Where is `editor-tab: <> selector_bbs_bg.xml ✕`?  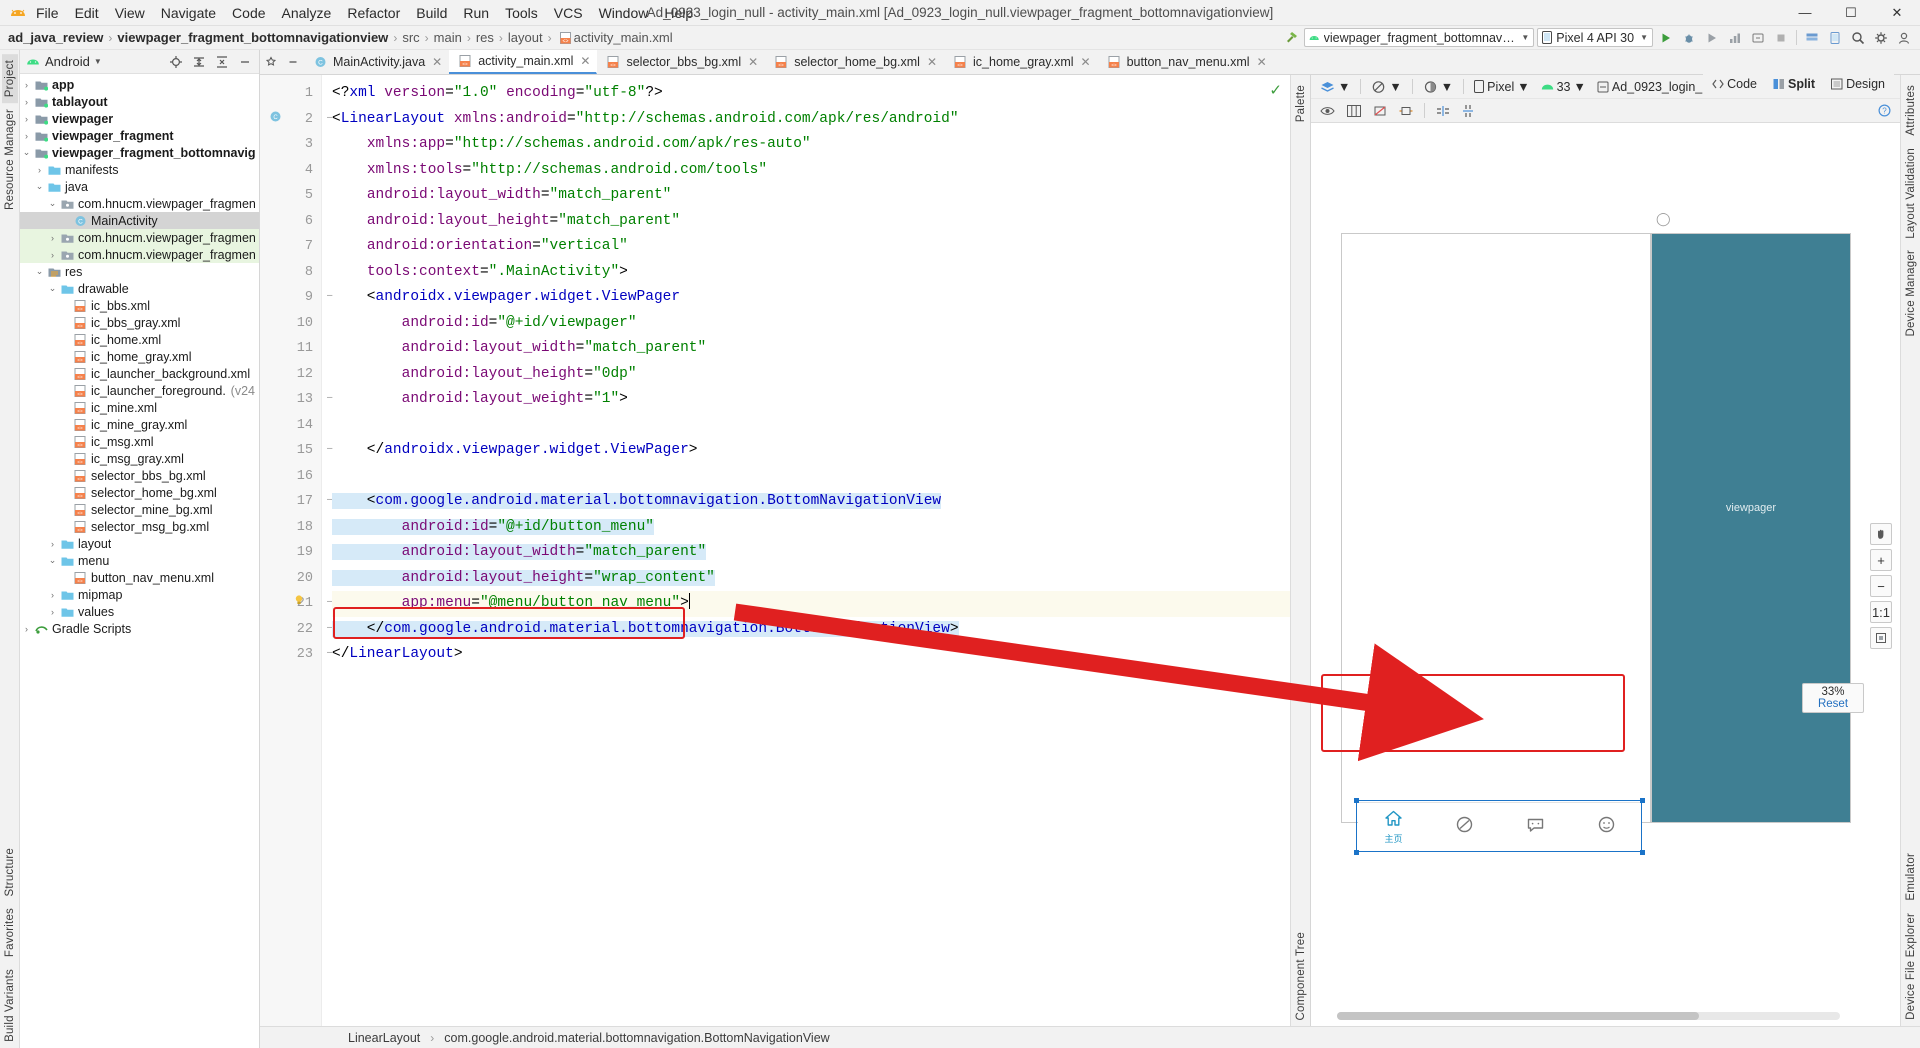 editor-tab: <> selector_bbs_bg.xml ✕ is located at coordinates (681, 62).